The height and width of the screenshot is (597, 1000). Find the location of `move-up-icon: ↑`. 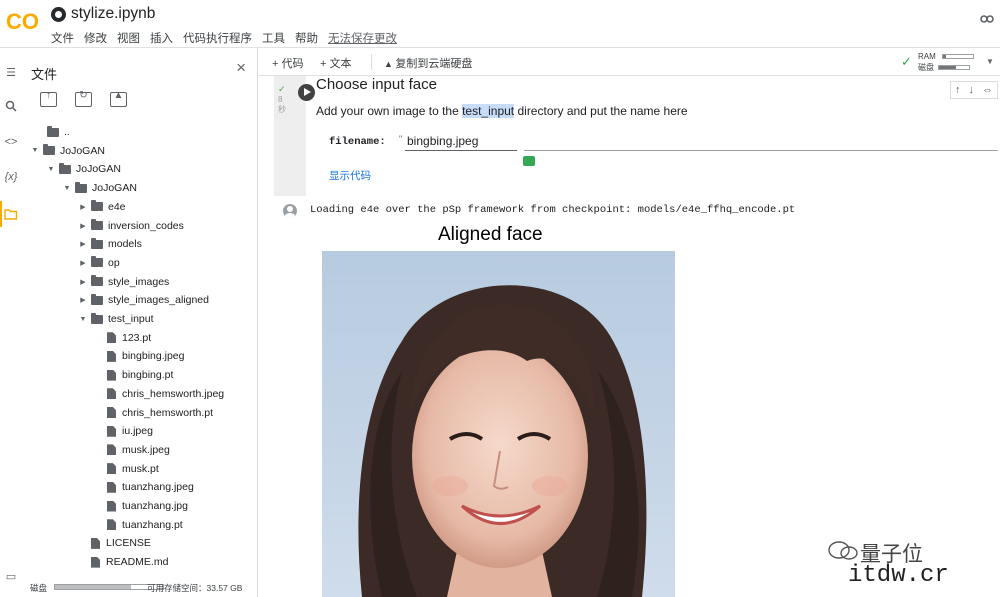

move-up-icon: ↑ is located at coordinates (958, 90).